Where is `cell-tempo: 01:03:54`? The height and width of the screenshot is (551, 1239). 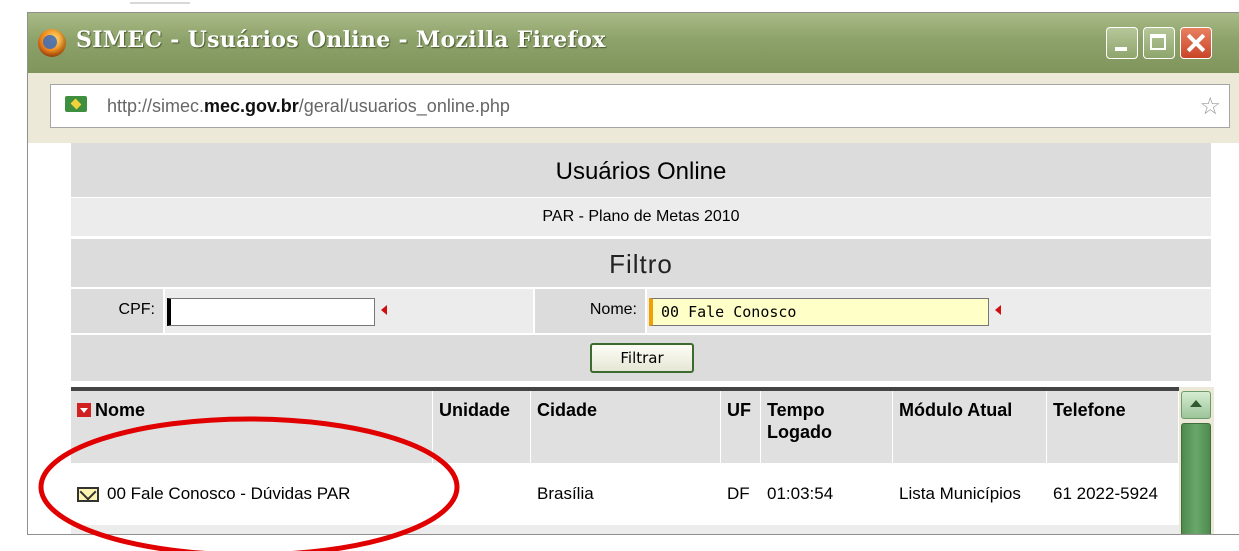 cell-tempo: 01:03:54 is located at coordinates (800, 493).